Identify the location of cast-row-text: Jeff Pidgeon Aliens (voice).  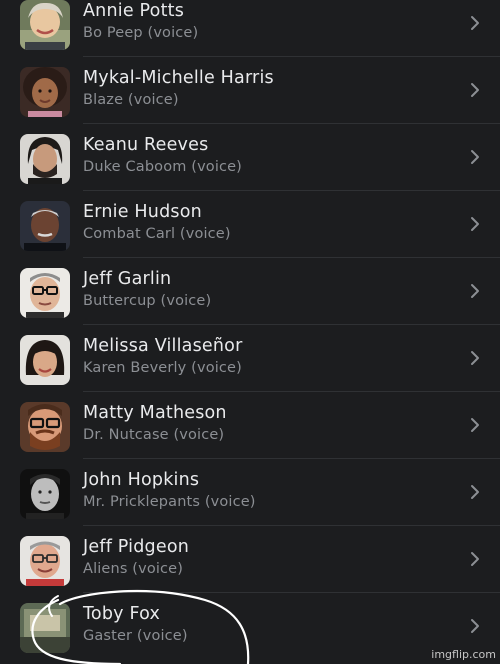
(268, 557).